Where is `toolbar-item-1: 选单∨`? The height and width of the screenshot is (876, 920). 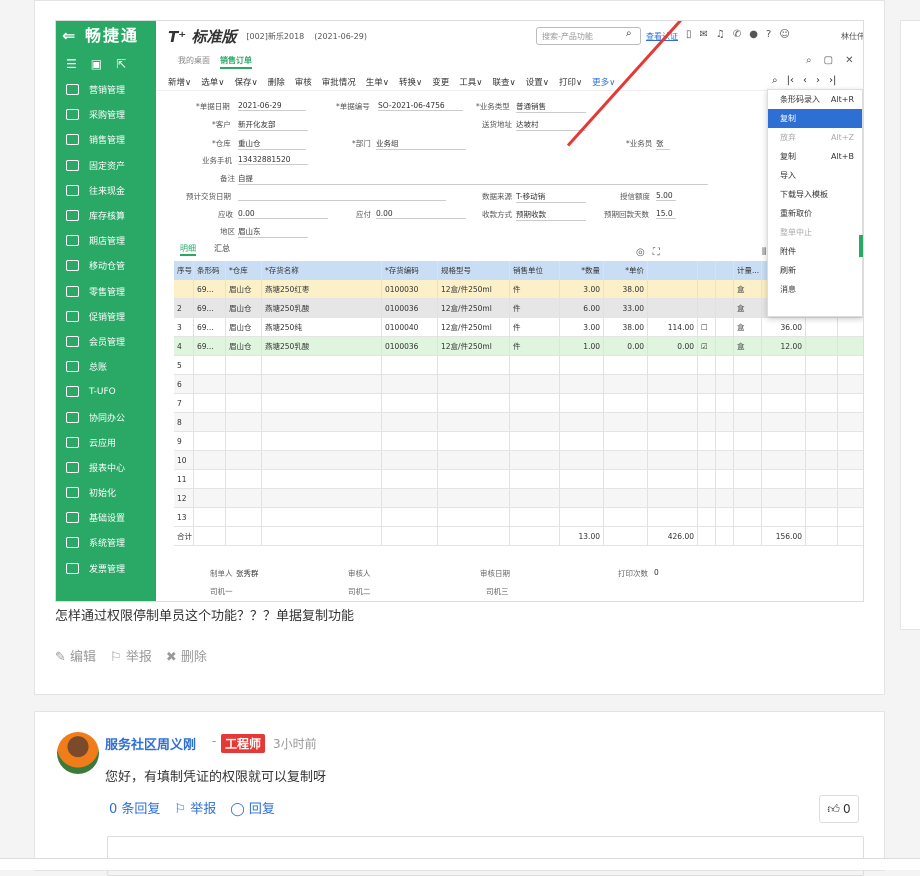 toolbar-item-1: 选单∨ is located at coordinates (212, 82).